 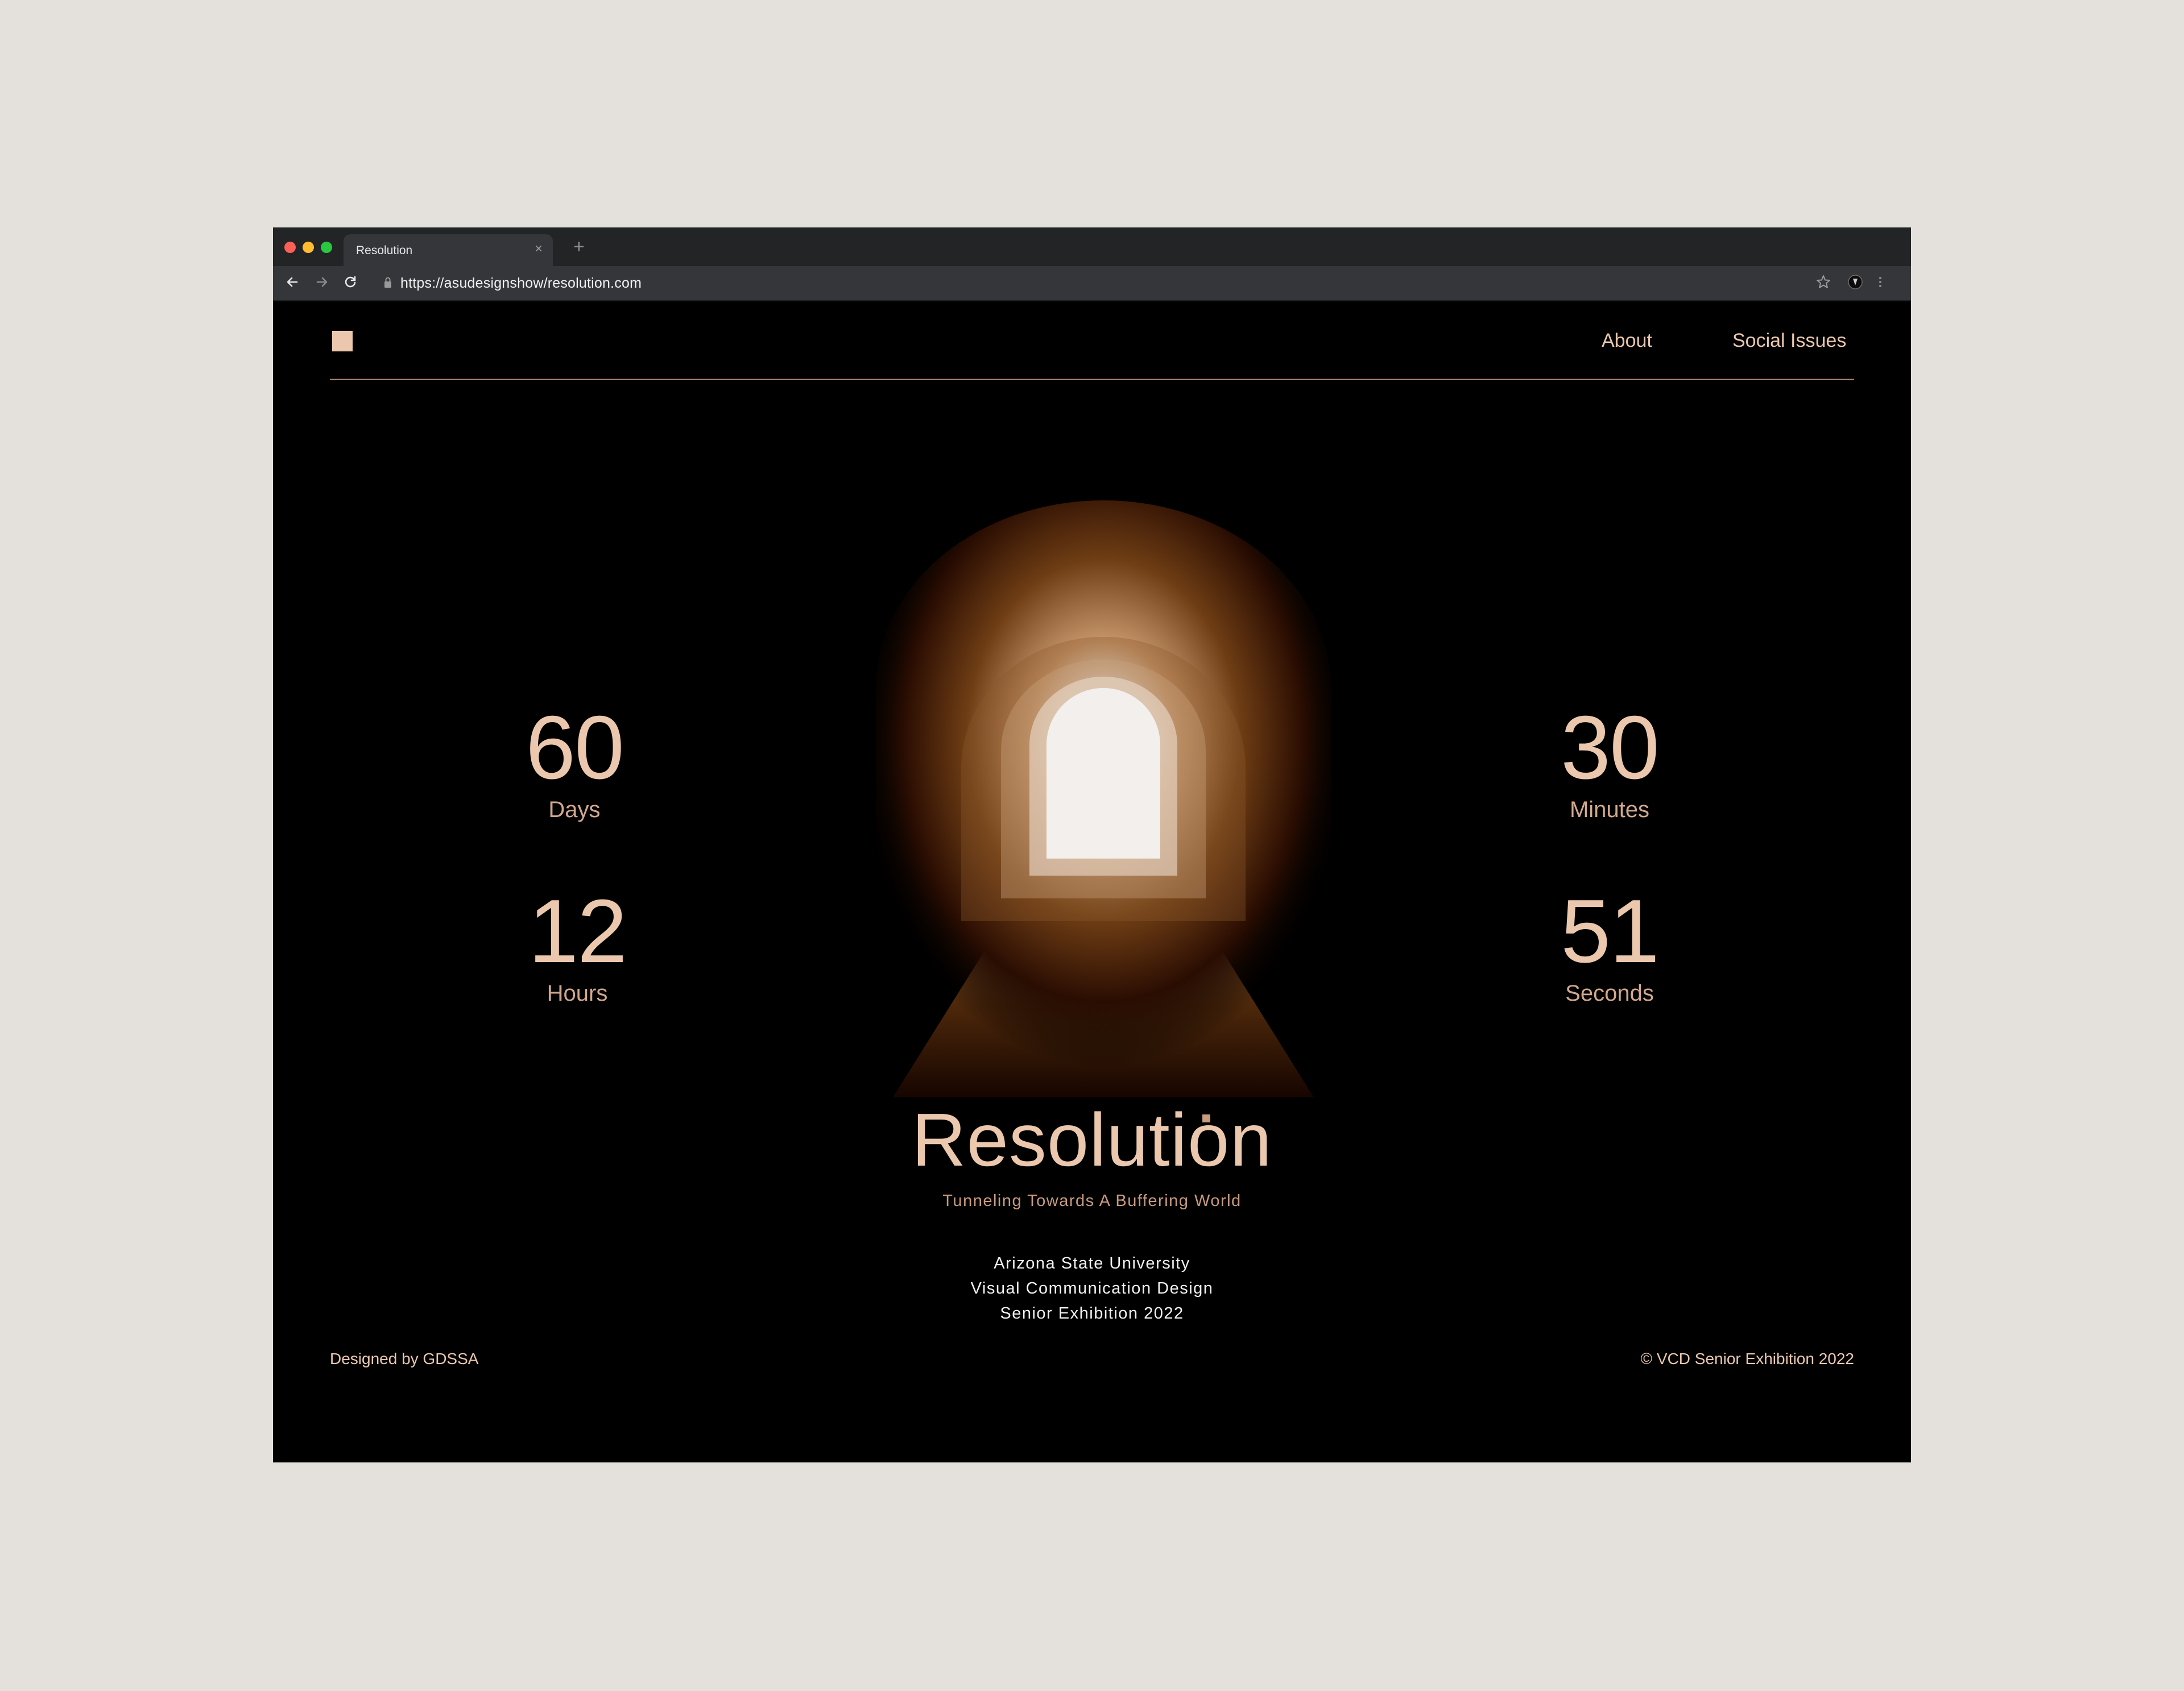 I want to click on close-window-button, so click(x=290, y=247).